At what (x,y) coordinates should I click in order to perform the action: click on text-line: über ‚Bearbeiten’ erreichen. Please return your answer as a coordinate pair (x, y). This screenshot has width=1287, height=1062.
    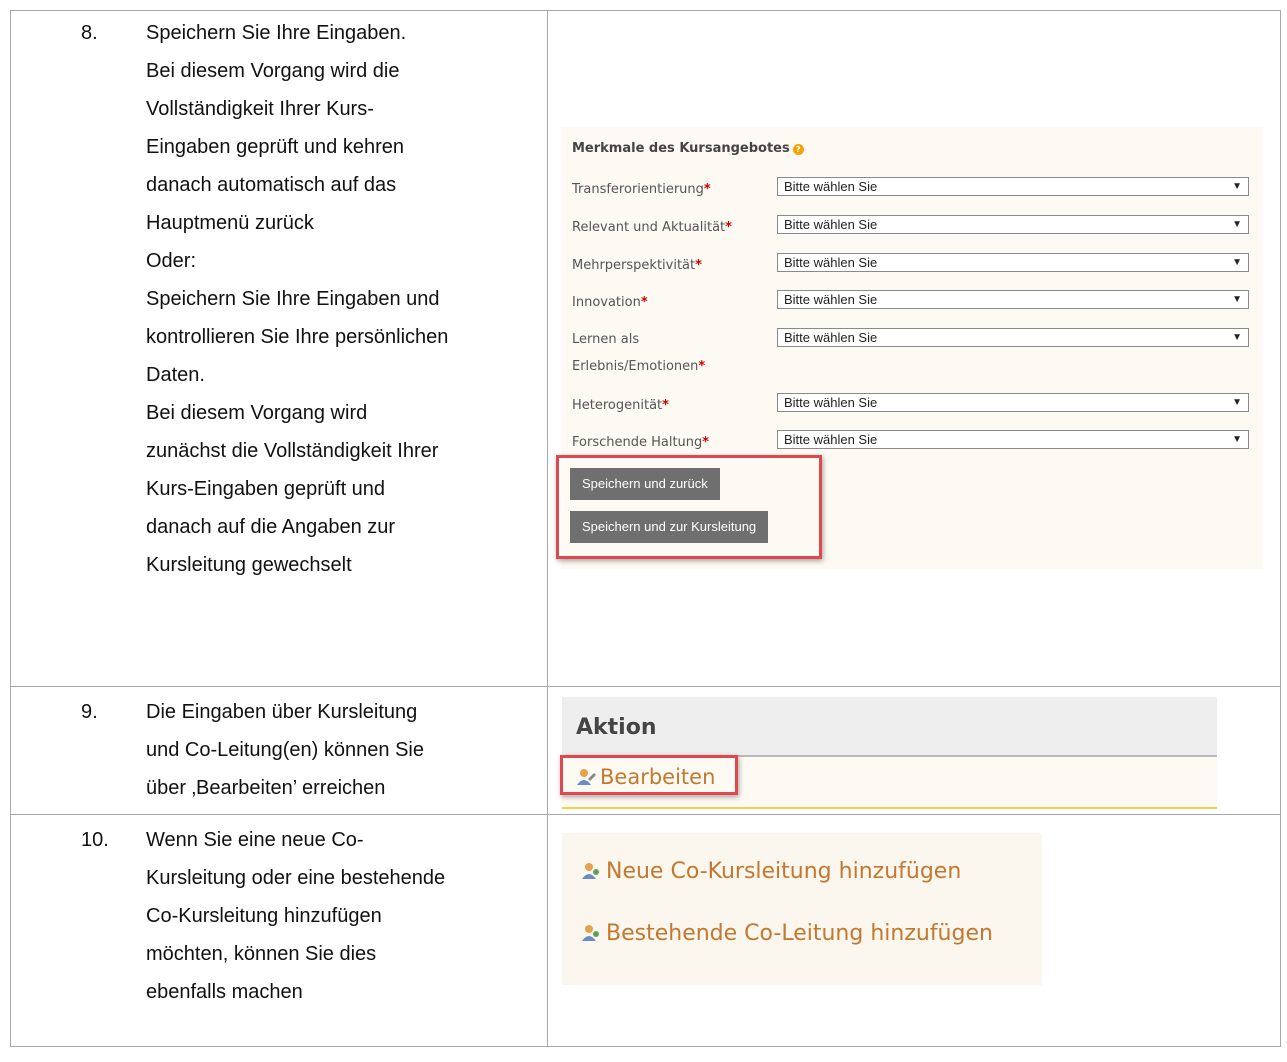
    Looking at the image, I should click on (266, 788).